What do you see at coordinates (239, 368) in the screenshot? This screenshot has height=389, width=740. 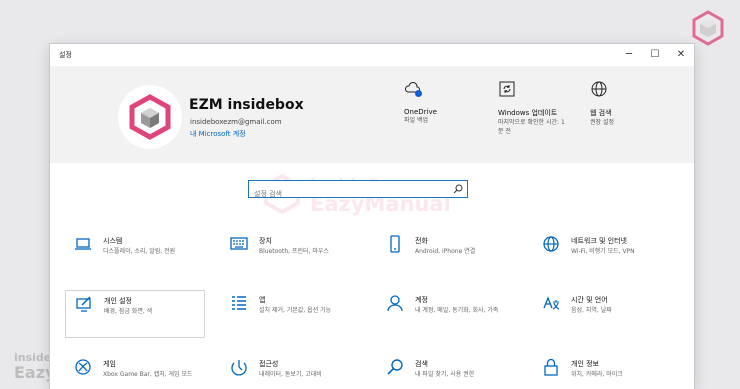 I see `ease-of-access-icon` at bounding box center [239, 368].